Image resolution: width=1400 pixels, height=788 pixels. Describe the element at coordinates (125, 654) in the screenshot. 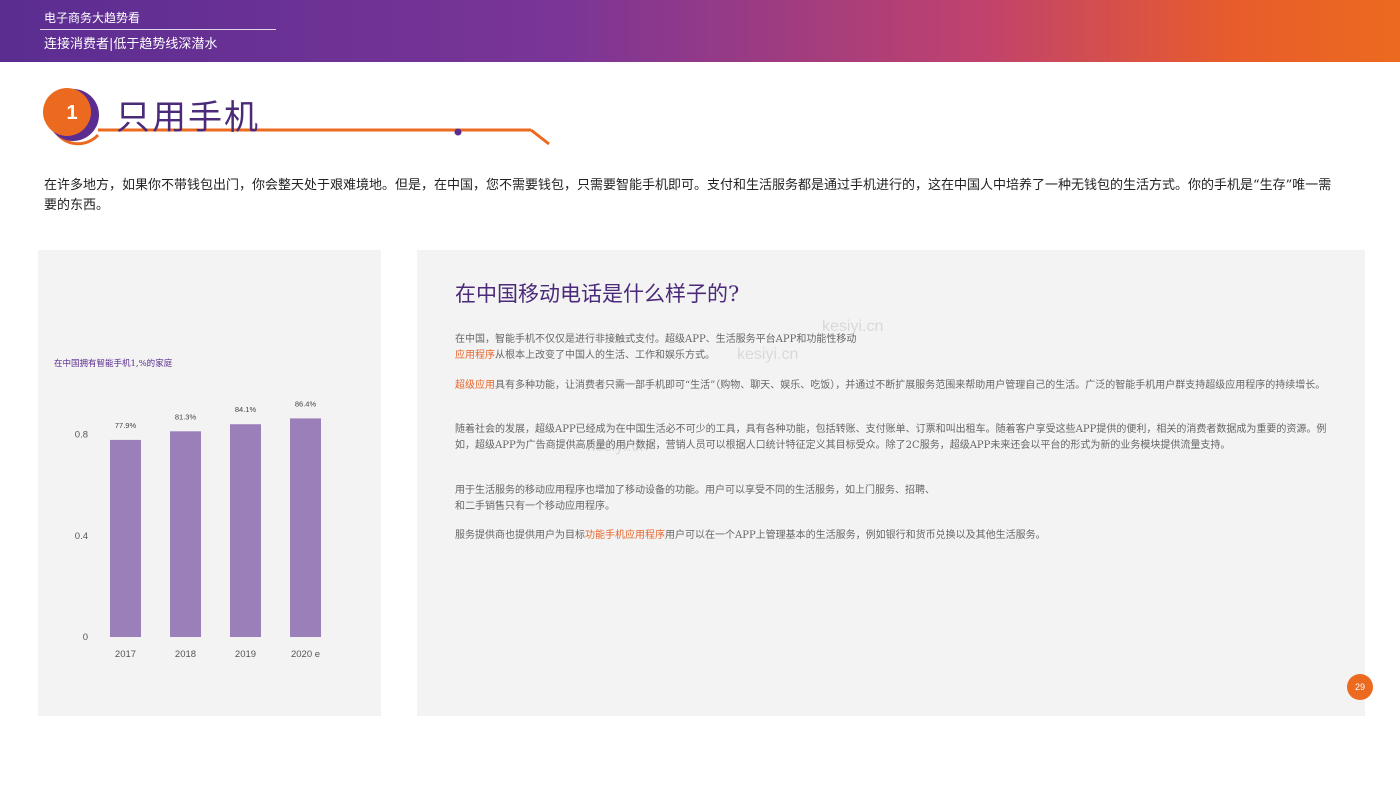

I see `x-tick-label: 2017` at that location.